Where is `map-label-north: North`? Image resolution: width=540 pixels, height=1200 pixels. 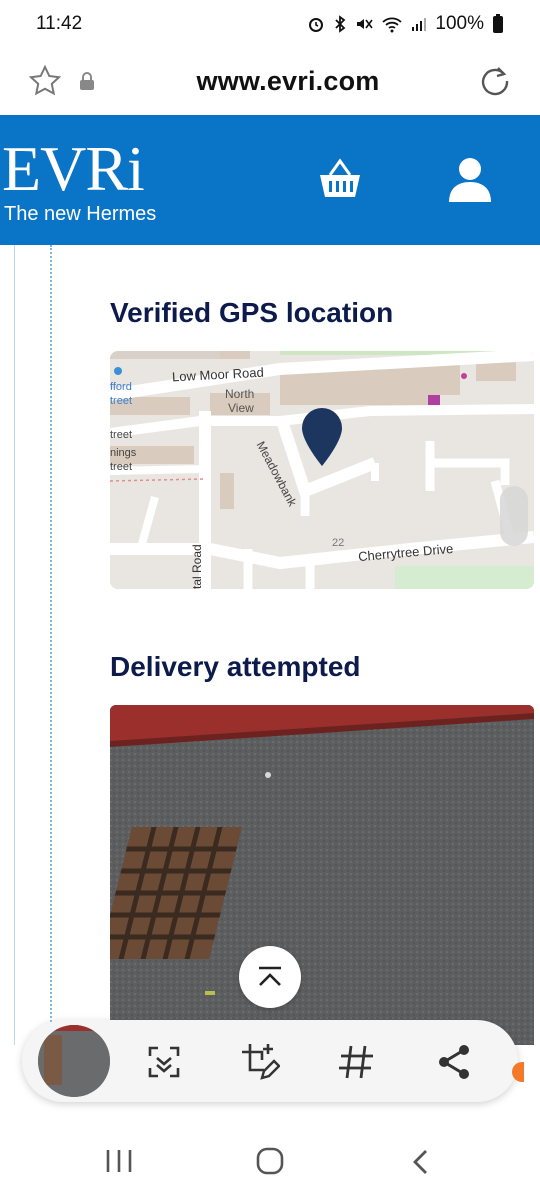 map-label-north: North is located at coordinates (240, 394).